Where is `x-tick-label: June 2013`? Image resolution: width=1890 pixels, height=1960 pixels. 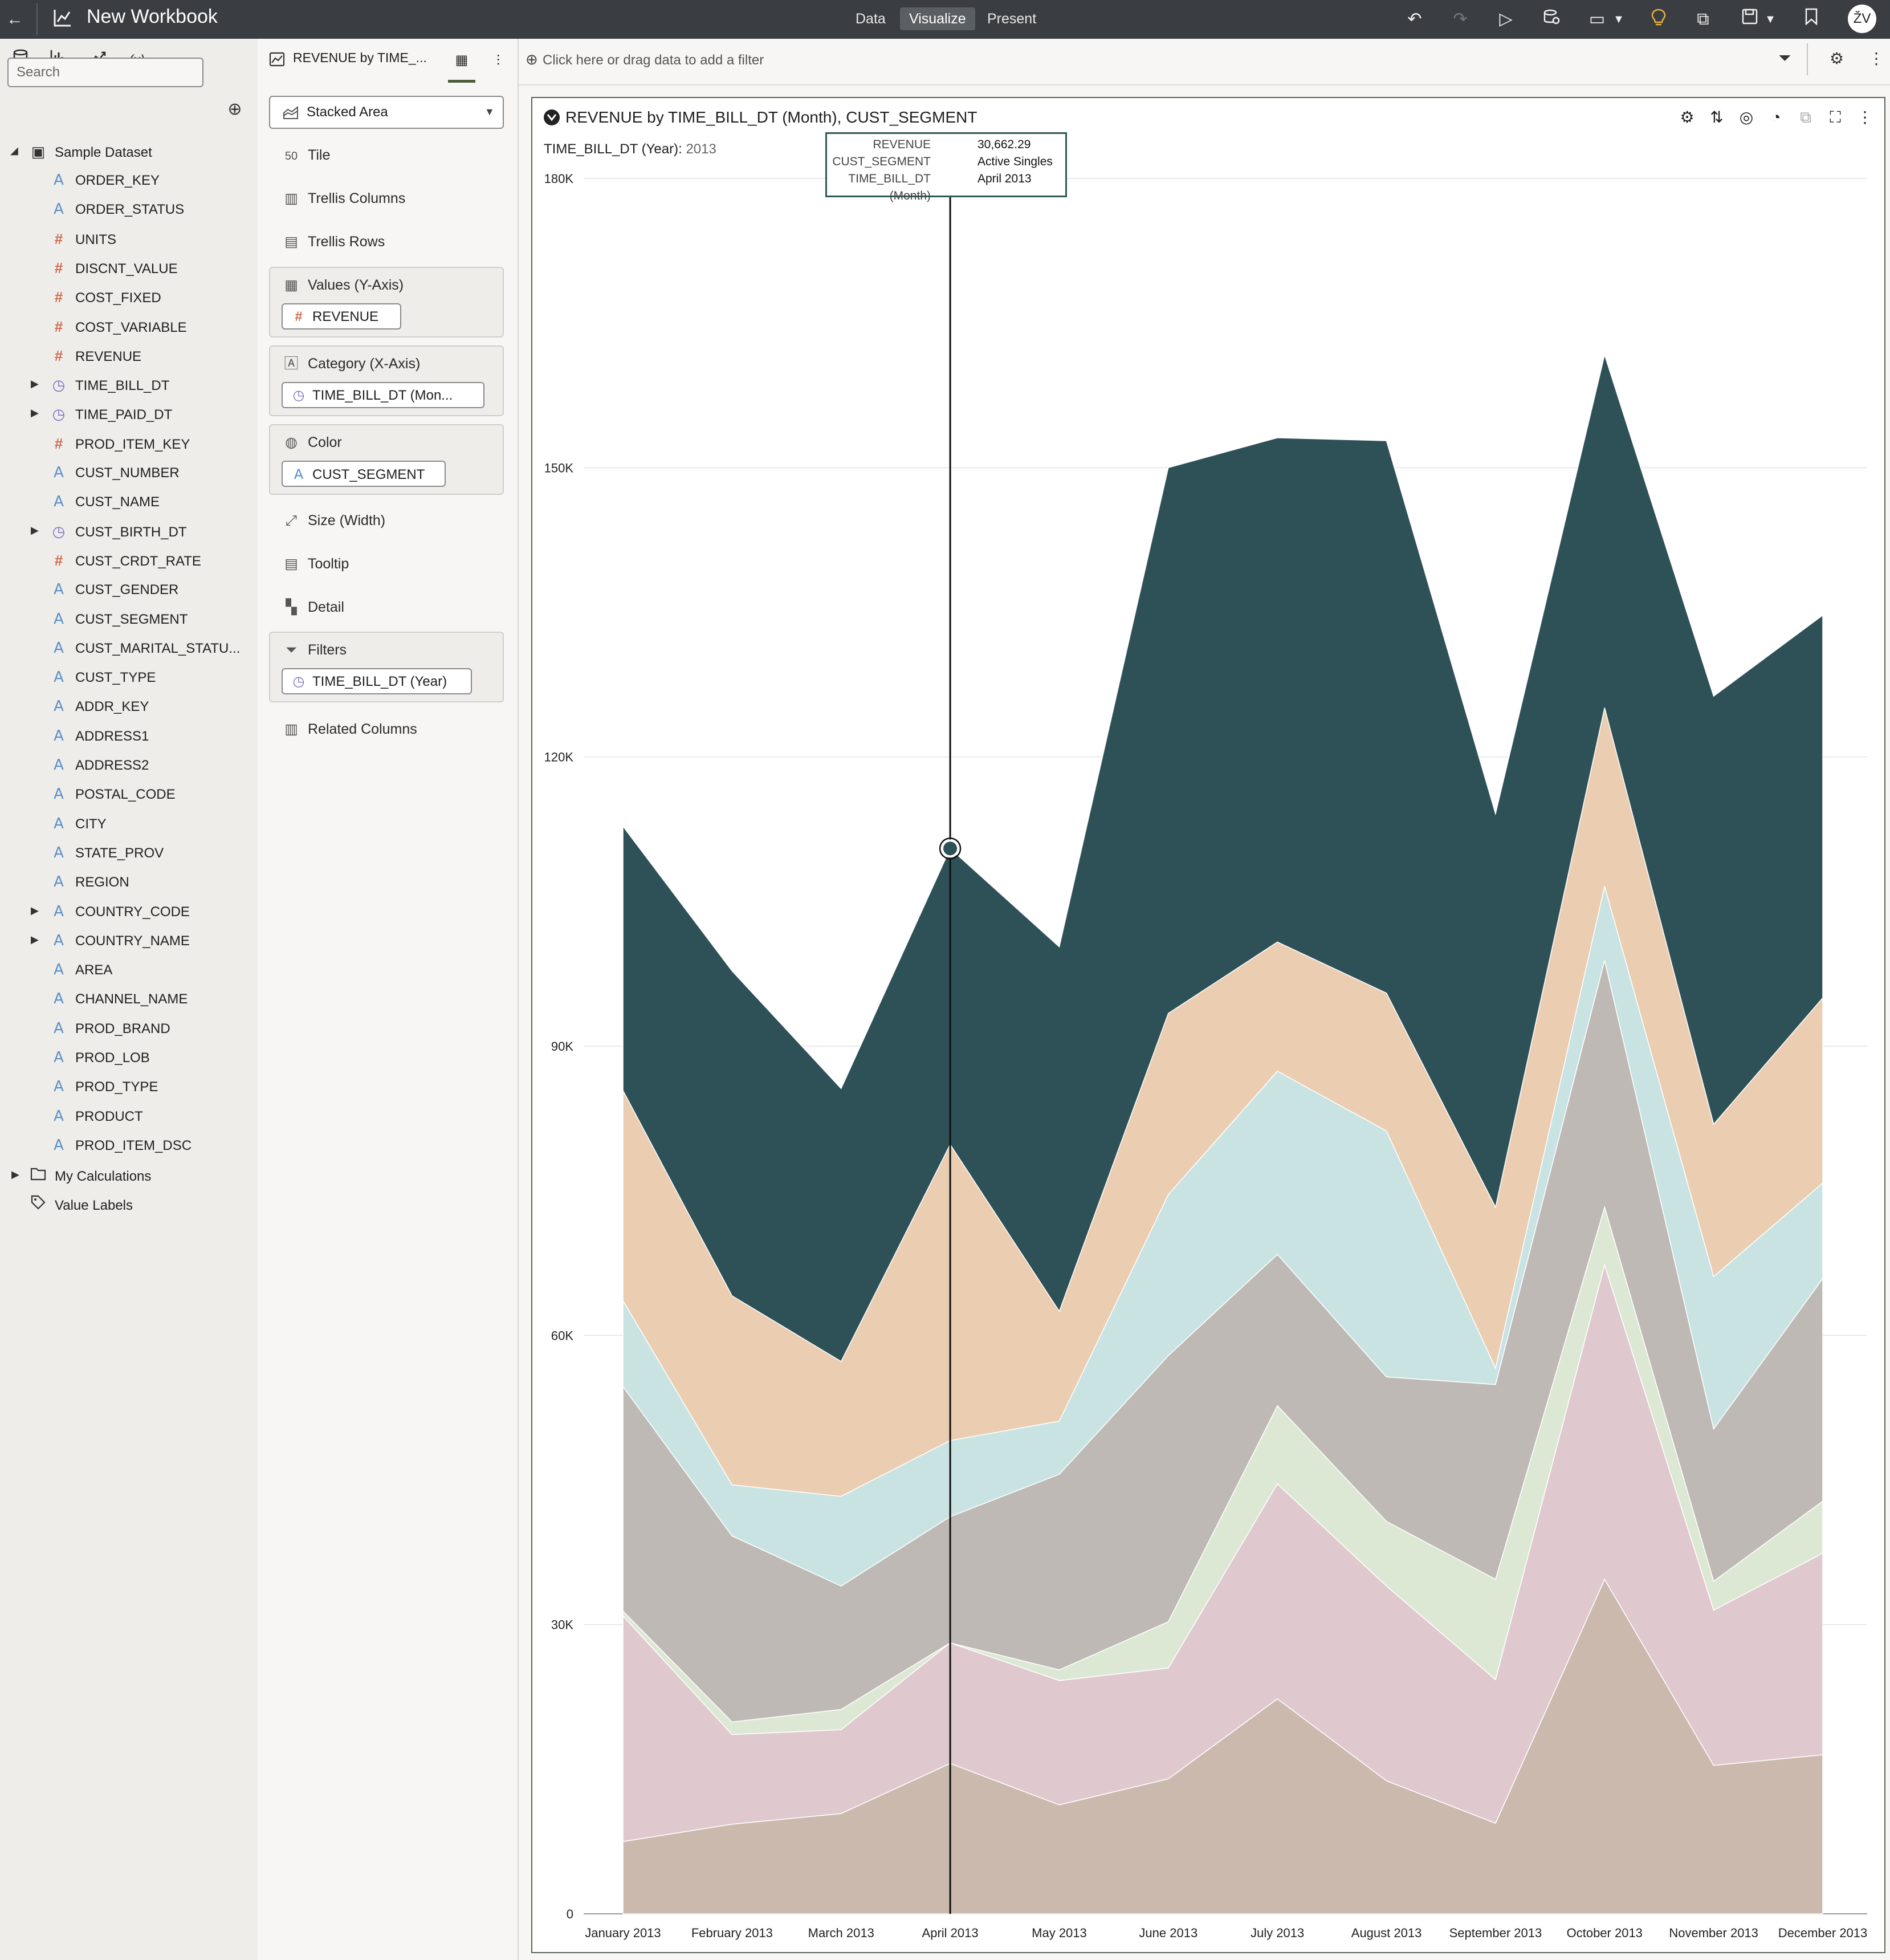
x-tick-label: June 2013 is located at coordinates (1168, 1933).